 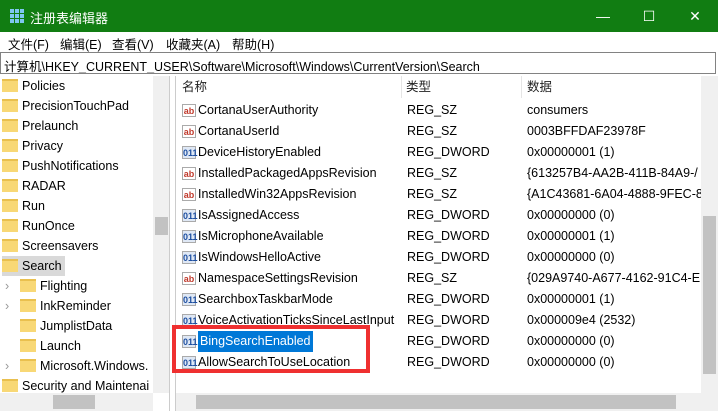 I want to click on tree-item: RunOnce, so click(x=38, y=226).